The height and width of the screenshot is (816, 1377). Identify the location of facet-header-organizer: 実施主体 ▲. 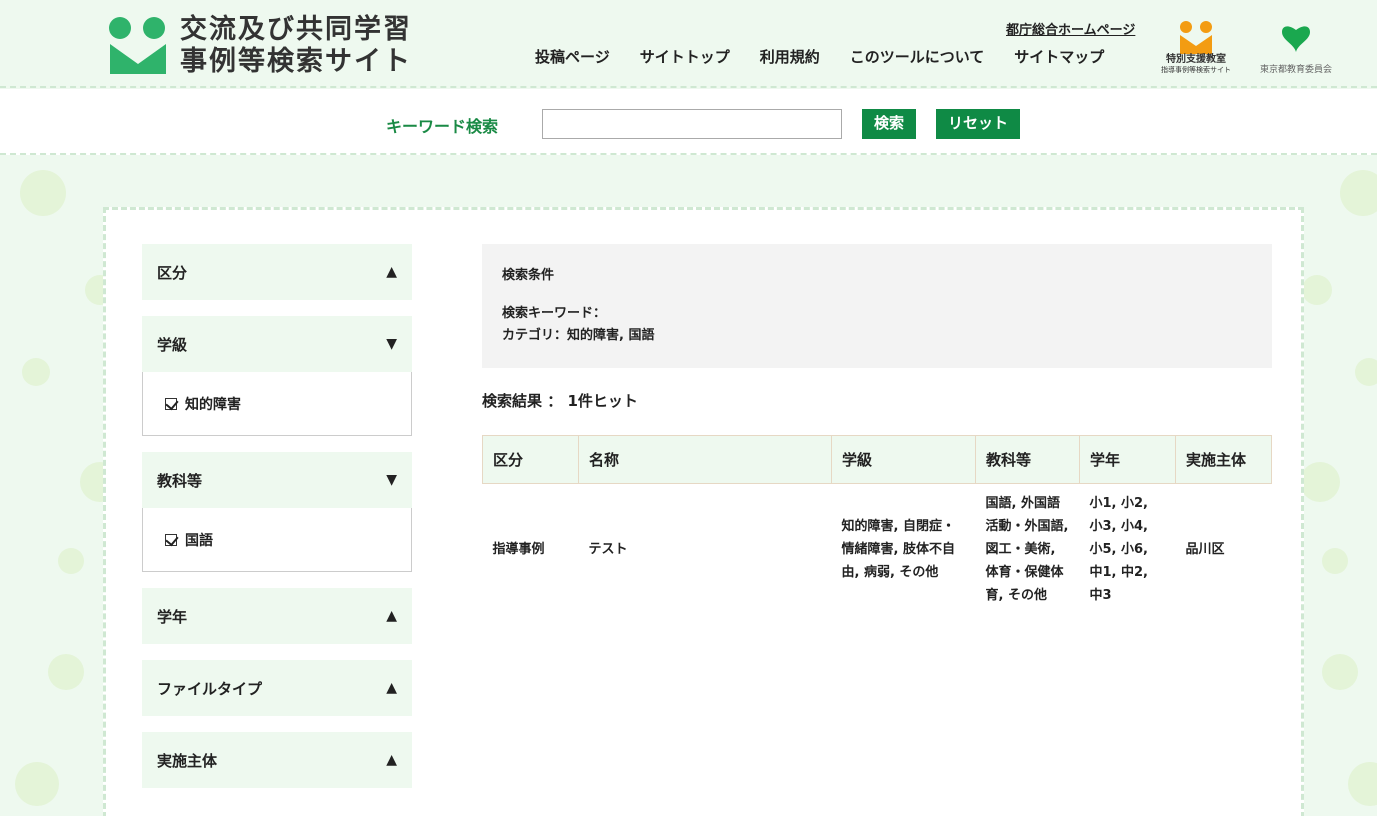
(277, 760).